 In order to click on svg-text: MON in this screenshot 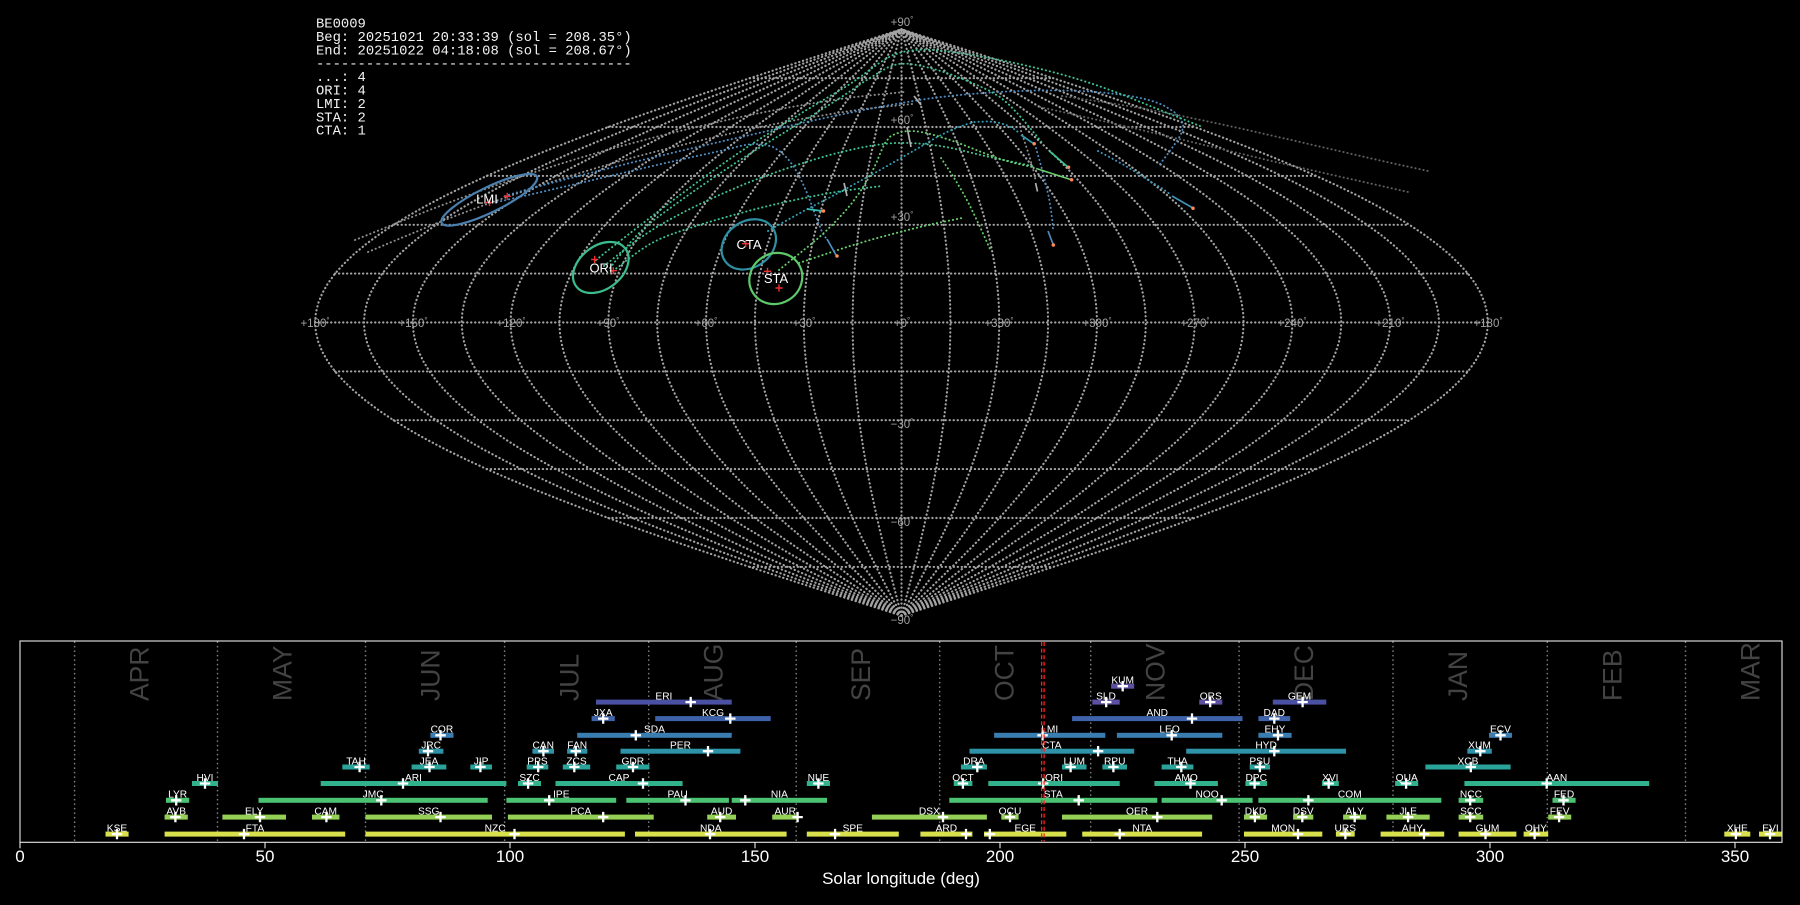, I will do `click(1283, 829)`.